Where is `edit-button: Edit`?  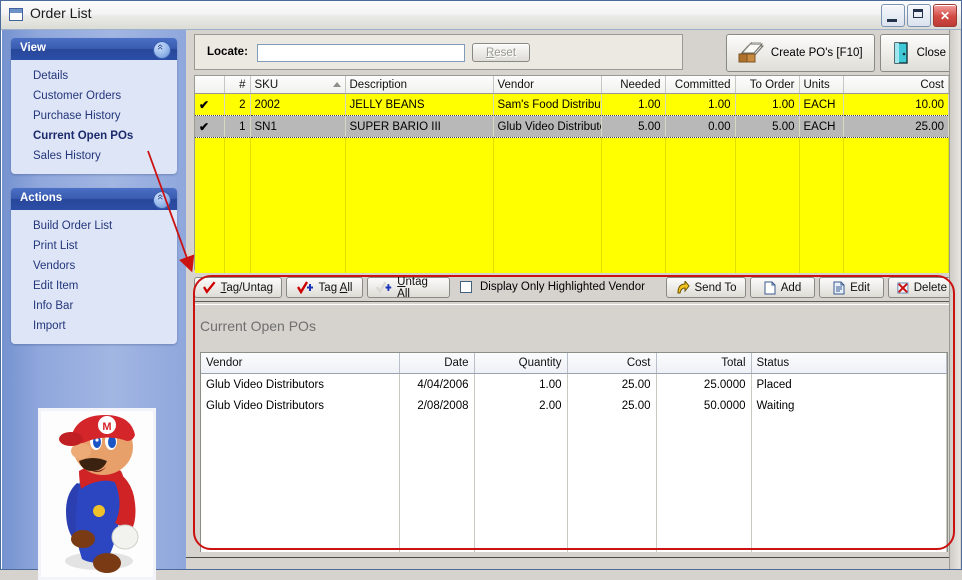 edit-button: Edit is located at coordinates (851, 287).